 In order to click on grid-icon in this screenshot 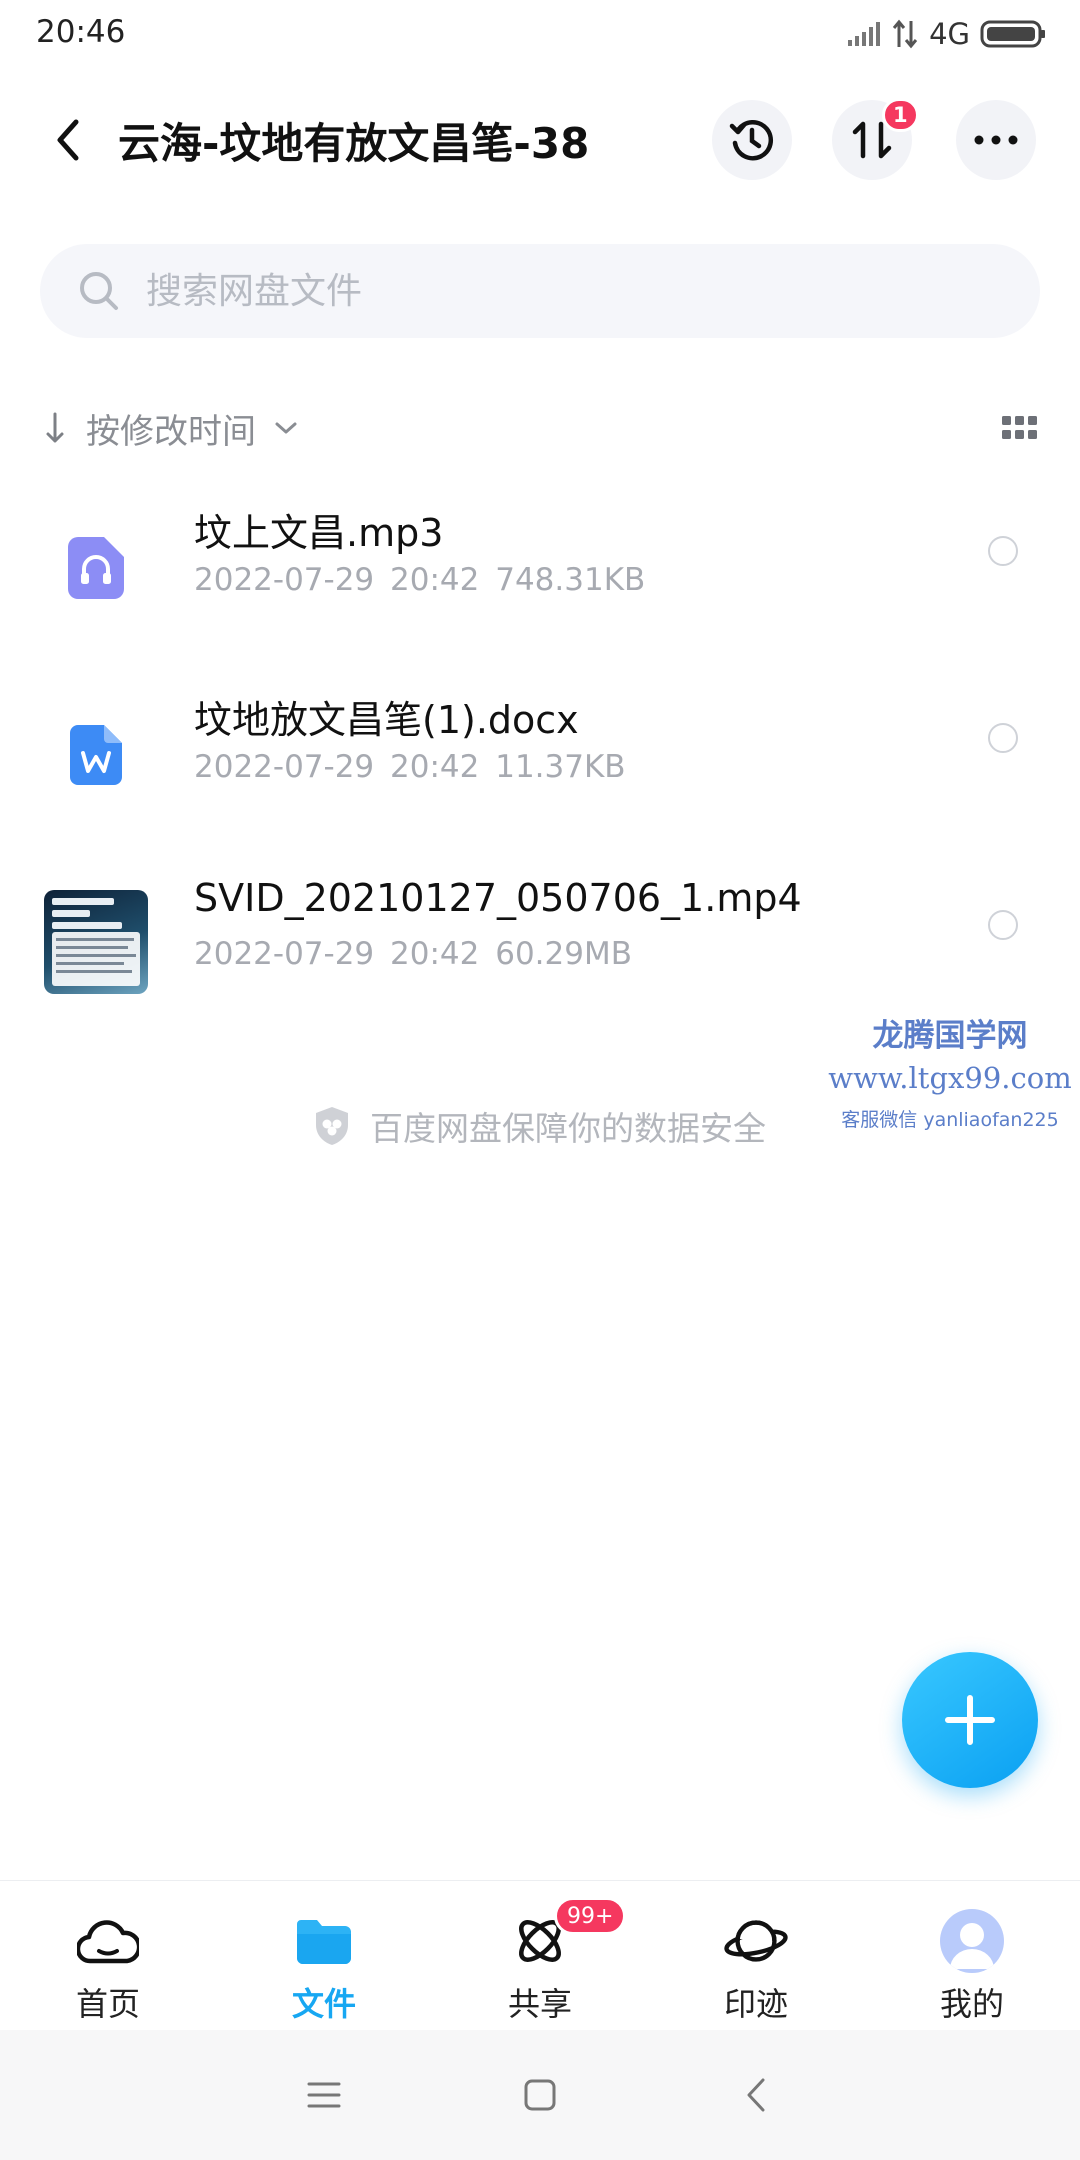, I will do `click(1019, 427)`.